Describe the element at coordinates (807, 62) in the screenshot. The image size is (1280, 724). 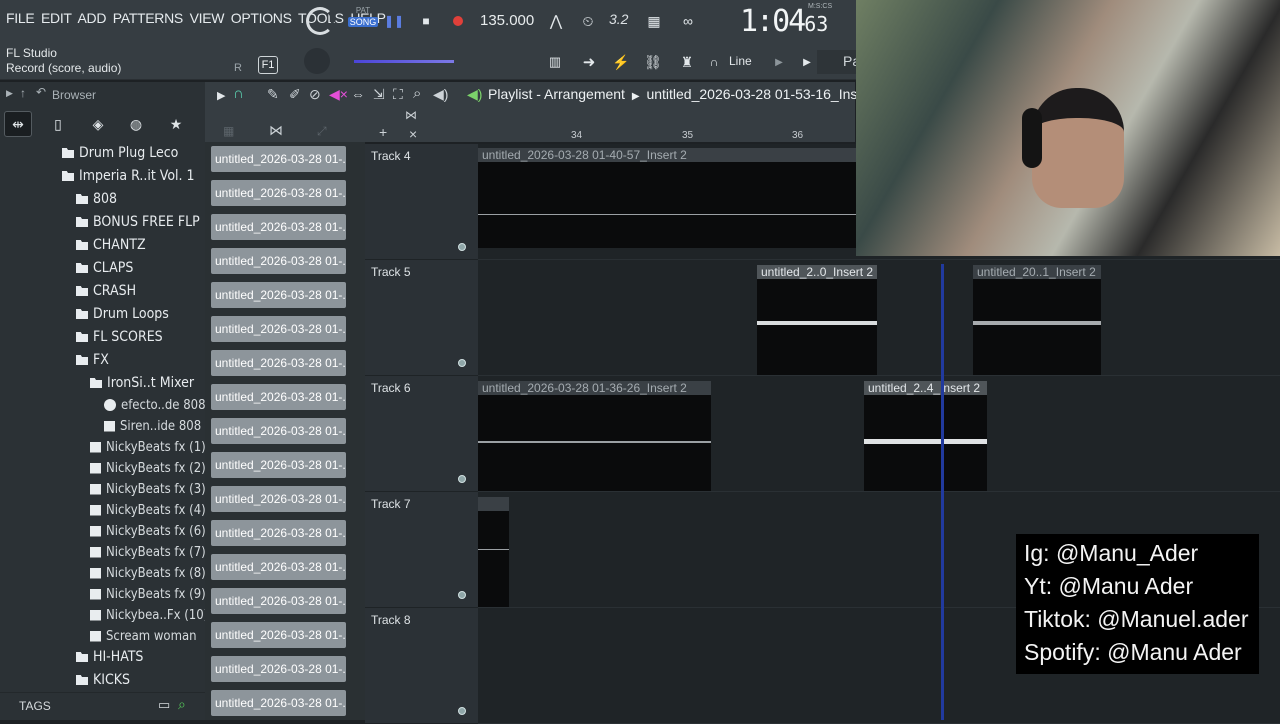
I see `play-icon: ▶` at that location.